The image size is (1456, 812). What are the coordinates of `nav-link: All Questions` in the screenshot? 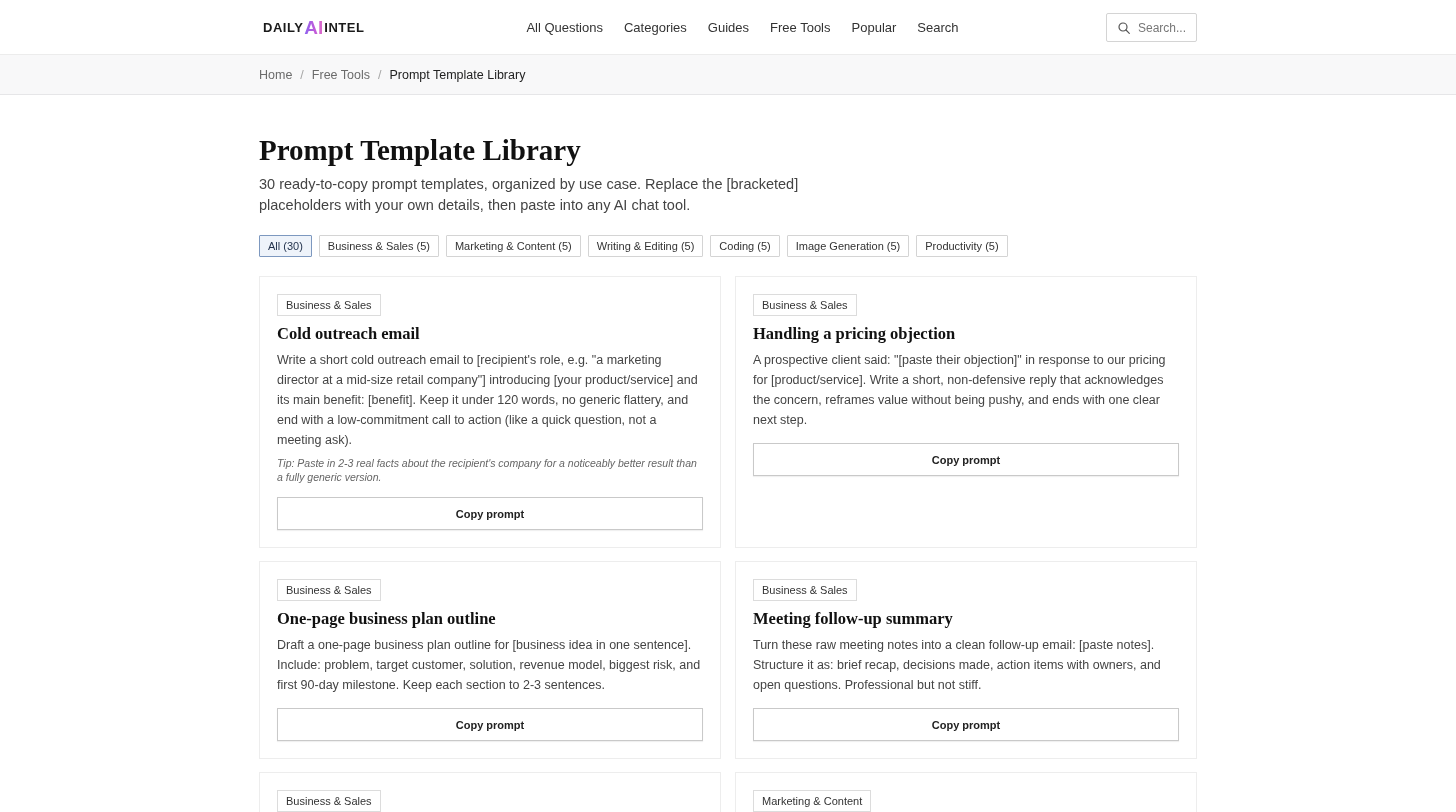 It's located at (564, 27).